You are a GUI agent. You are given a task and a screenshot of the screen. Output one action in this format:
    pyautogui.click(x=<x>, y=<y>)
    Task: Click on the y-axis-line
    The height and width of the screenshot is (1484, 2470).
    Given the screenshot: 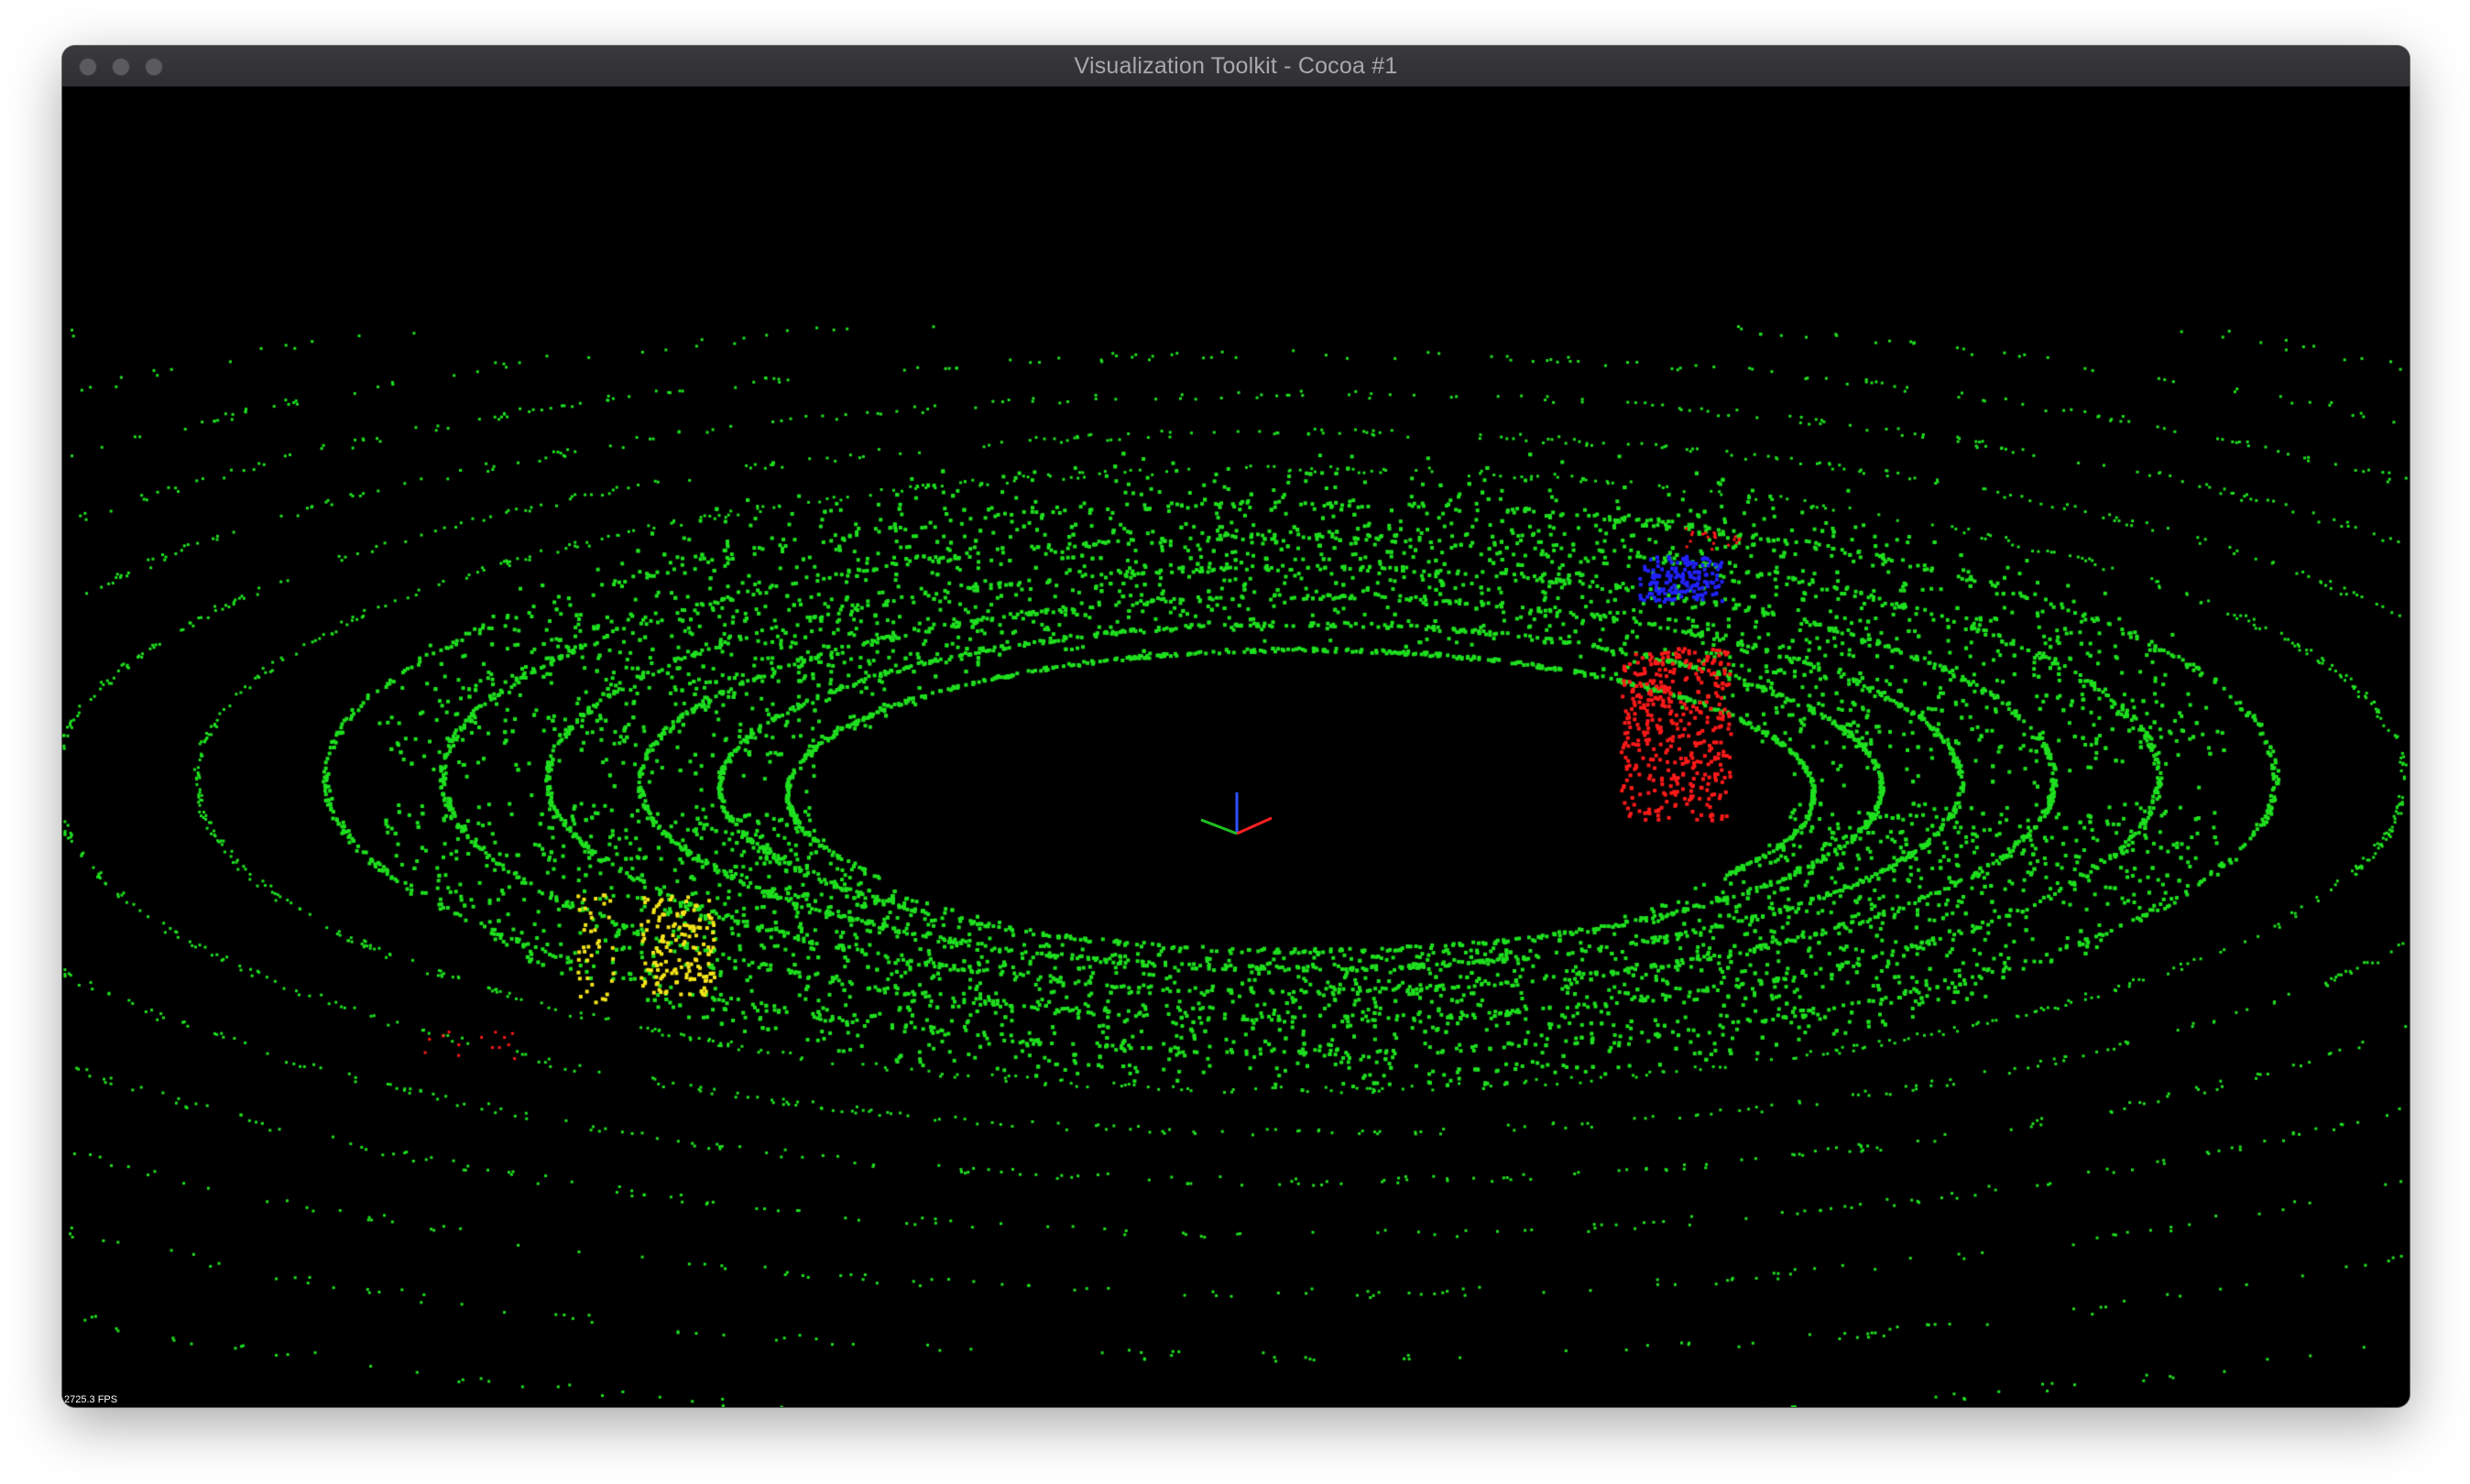 What is the action you would take?
    pyautogui.click(x=1219, y=826)
    